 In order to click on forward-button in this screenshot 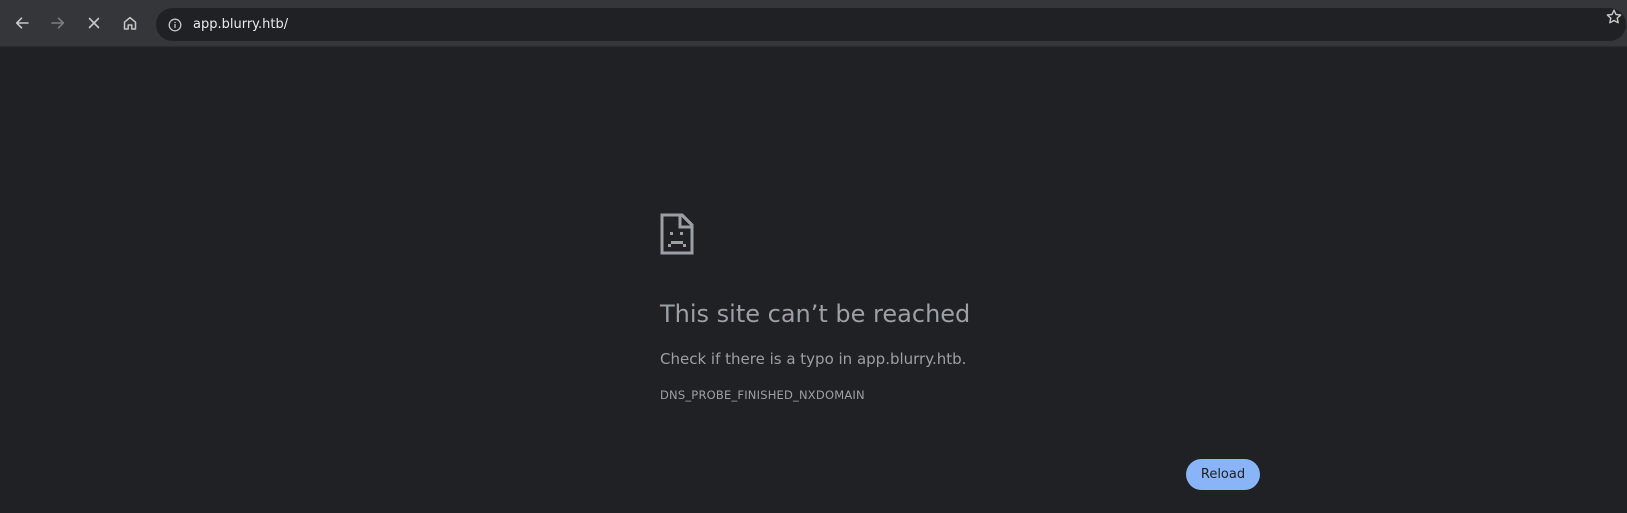, I will do `click(58, 23)`.